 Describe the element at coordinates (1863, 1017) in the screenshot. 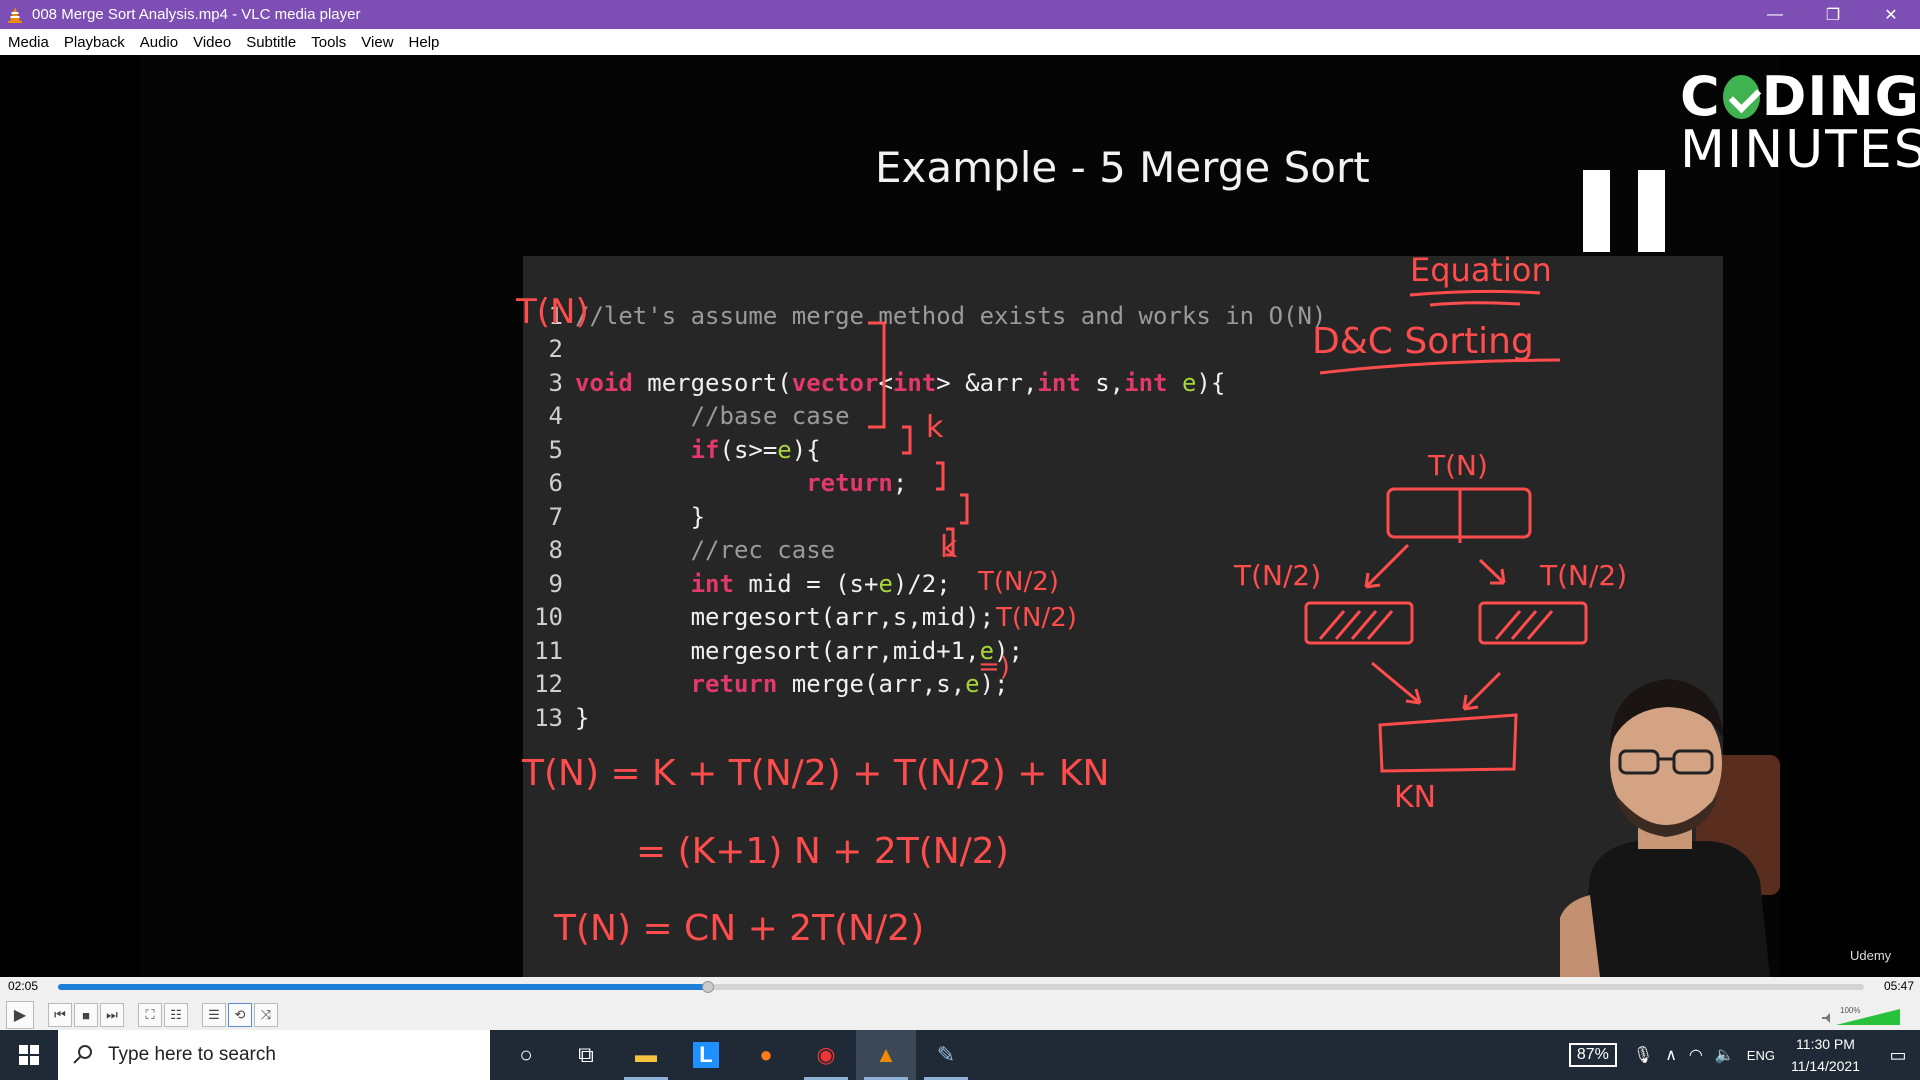

I see `volume-slider: 100%` at that location.